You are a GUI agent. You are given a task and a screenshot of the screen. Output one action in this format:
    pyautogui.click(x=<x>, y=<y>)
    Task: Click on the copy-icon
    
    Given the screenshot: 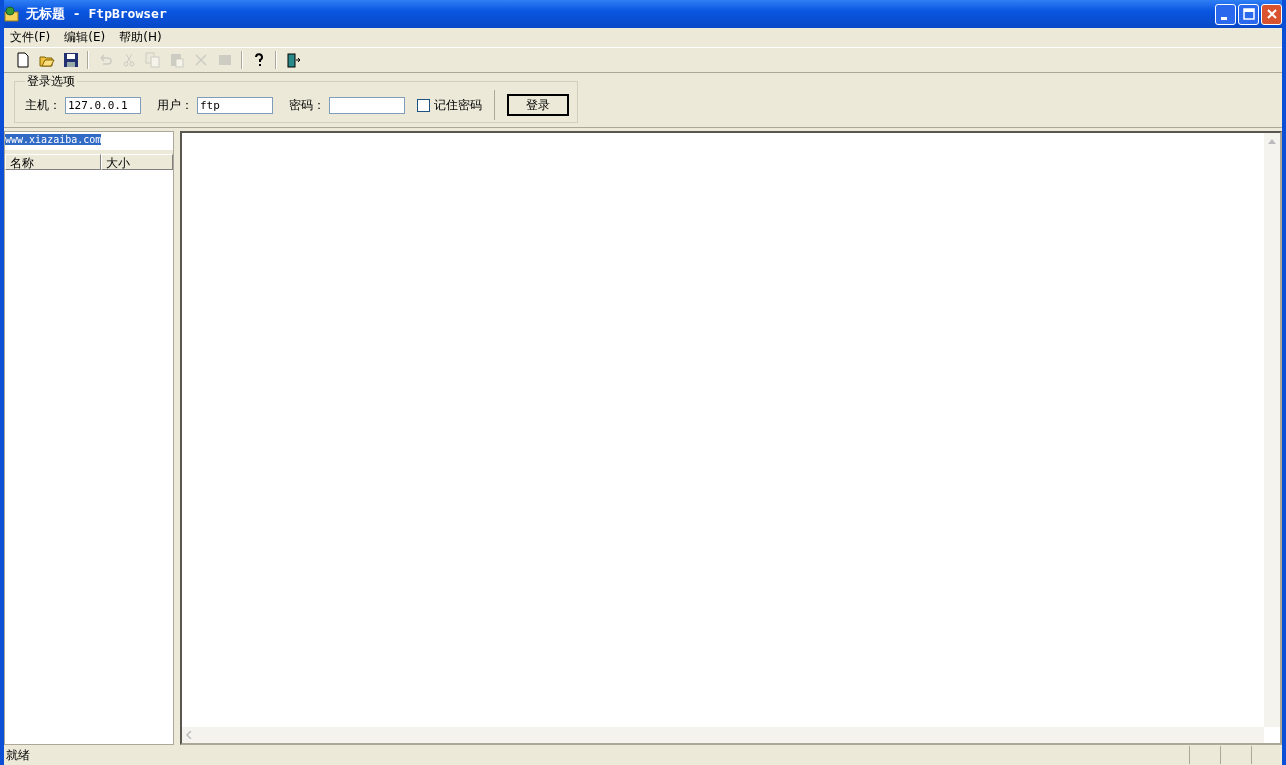 What is the action you would take?
    pyautogui.click(x=153, y=60)
    